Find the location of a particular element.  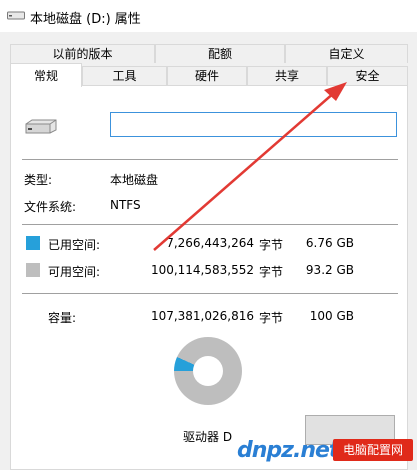

used-space-gb: 6.76 GB is located at coordinates (329, 243).